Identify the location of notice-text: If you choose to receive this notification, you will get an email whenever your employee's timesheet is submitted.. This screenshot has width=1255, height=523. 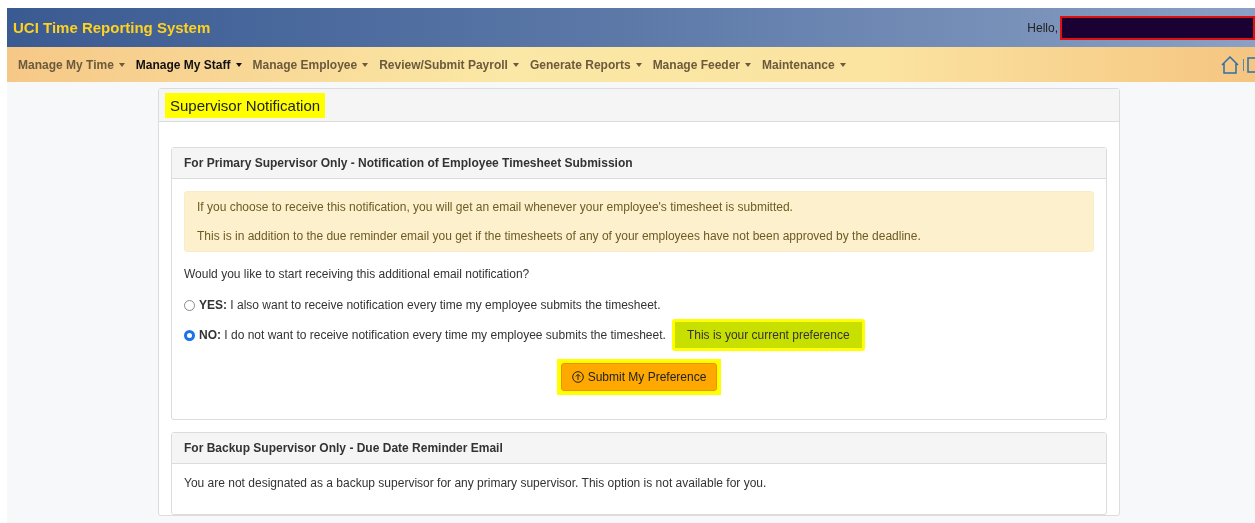
(495, 207).